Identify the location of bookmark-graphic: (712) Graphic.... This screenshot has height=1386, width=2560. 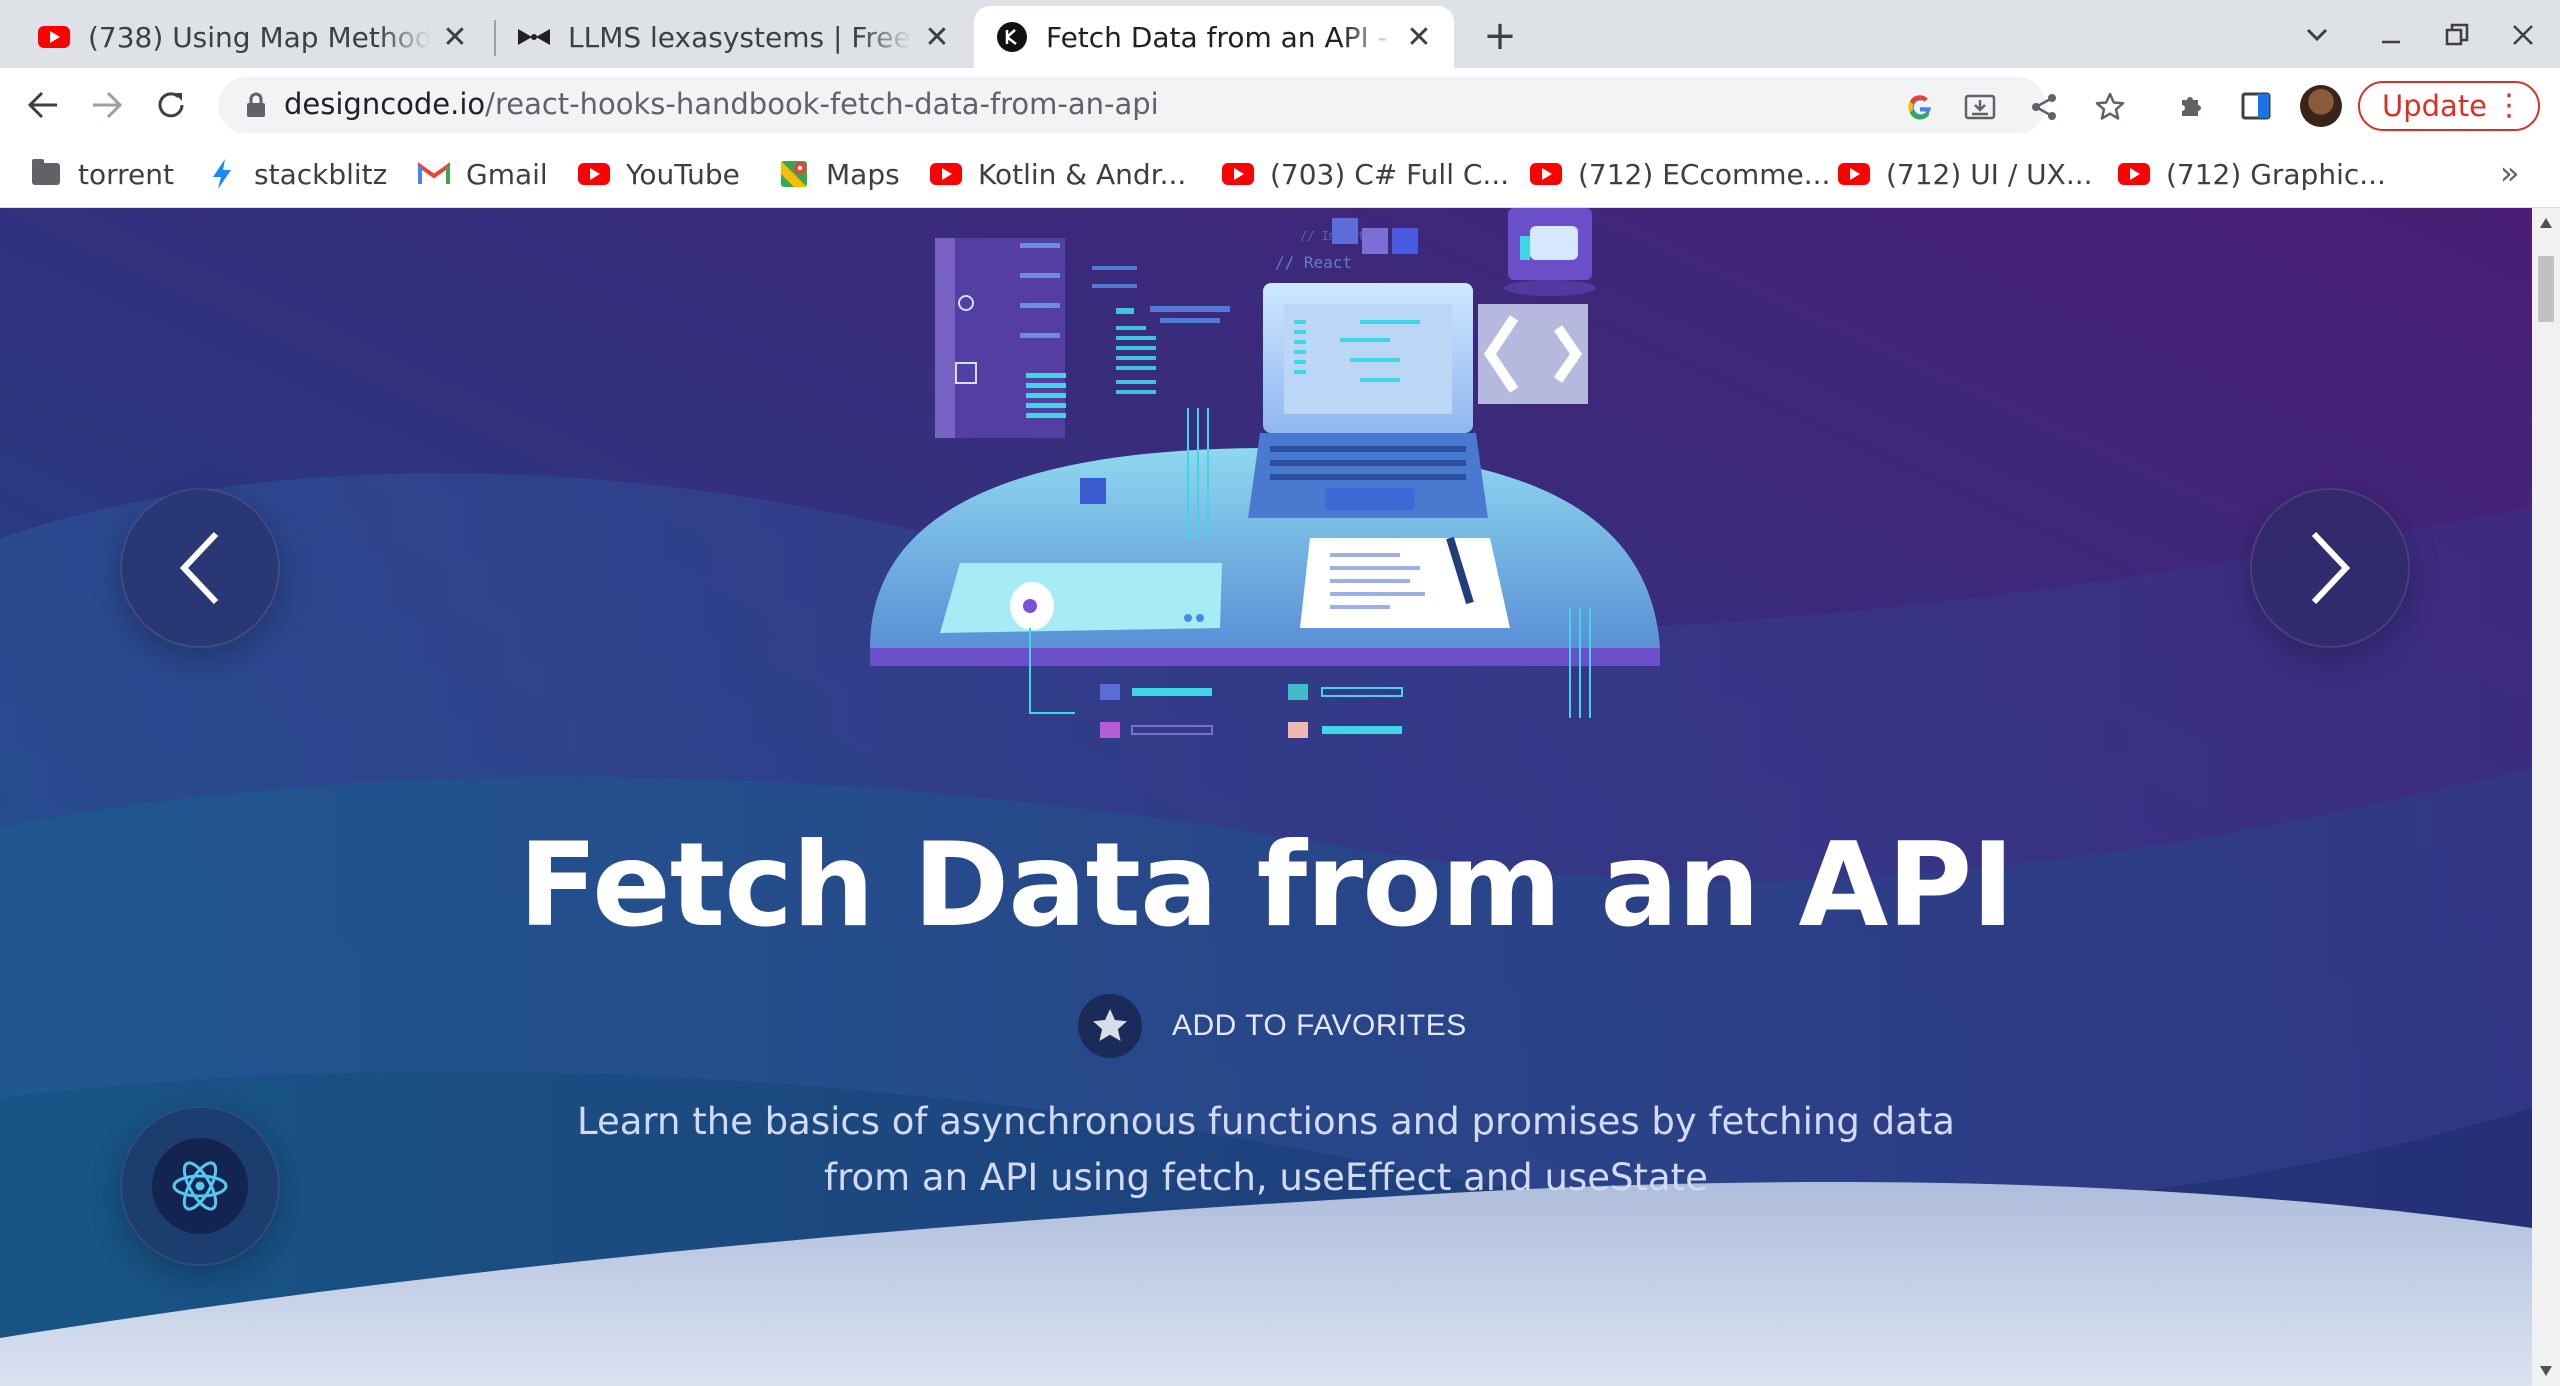
(2252, 174).